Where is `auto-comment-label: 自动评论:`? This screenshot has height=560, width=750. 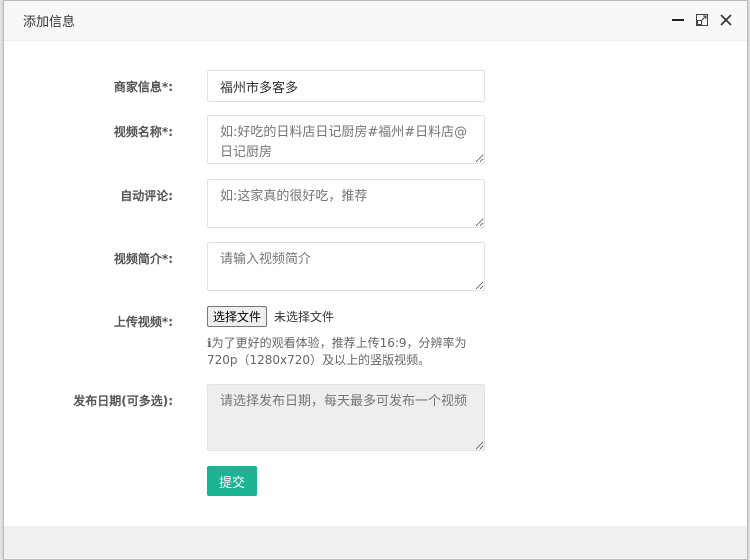
auto-comment-label: 自动评论: is located at coordinates (146, 196).